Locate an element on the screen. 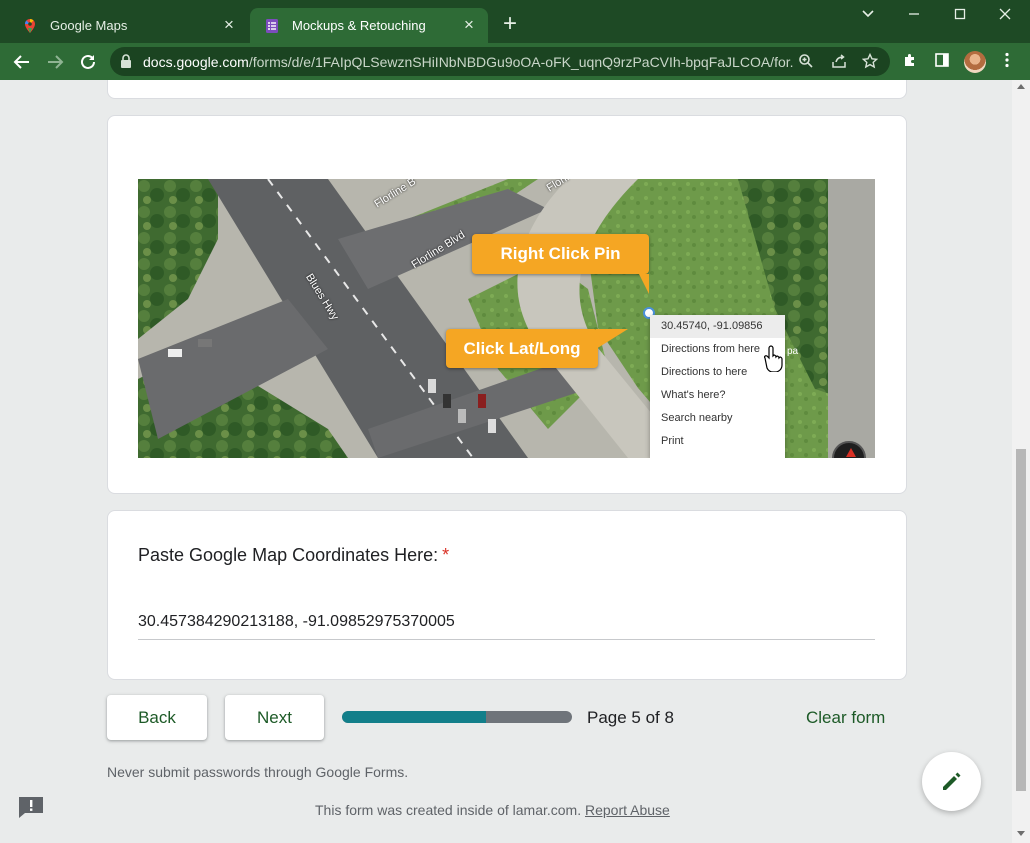 The width and height of the screenshot is (1030, 843). scroll-up-arrow-icon is located at coordinates (1021, 86).